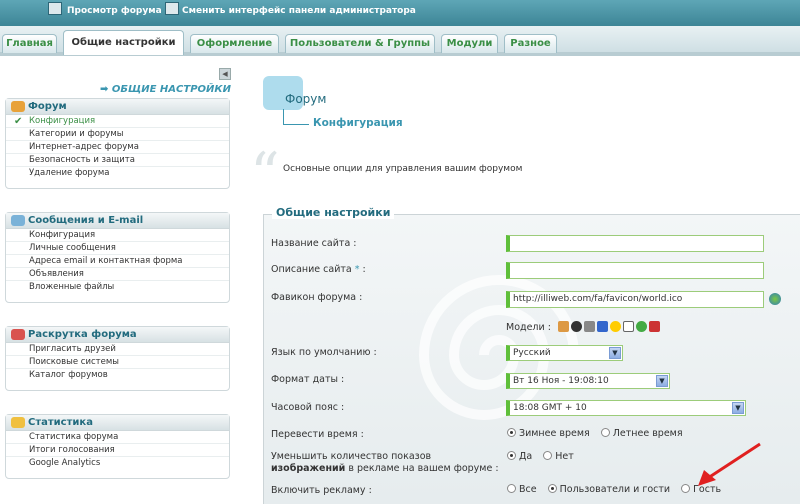 The height and width of the screenshot is (504, 800). I want to click on ads-all-option: Все, so click(522, 489).